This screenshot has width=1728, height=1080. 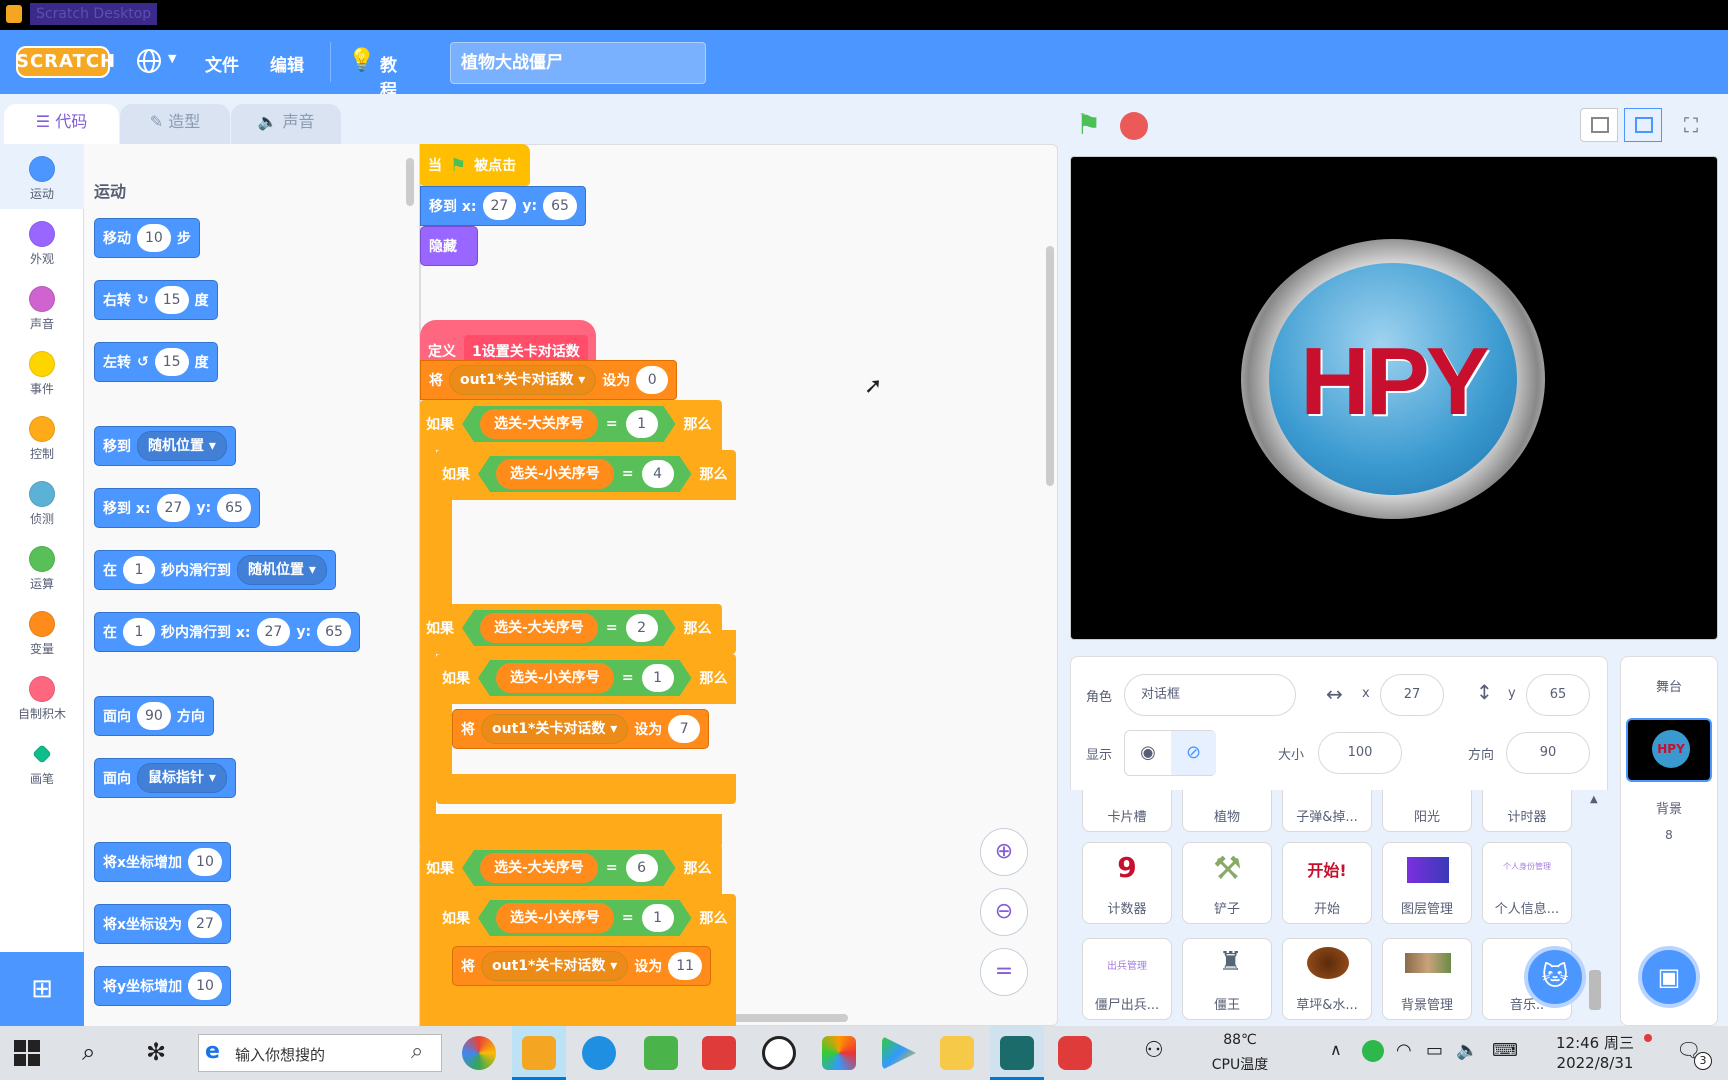 I want to click on sprite-y-input: 65, so click(x=1558, y=695).